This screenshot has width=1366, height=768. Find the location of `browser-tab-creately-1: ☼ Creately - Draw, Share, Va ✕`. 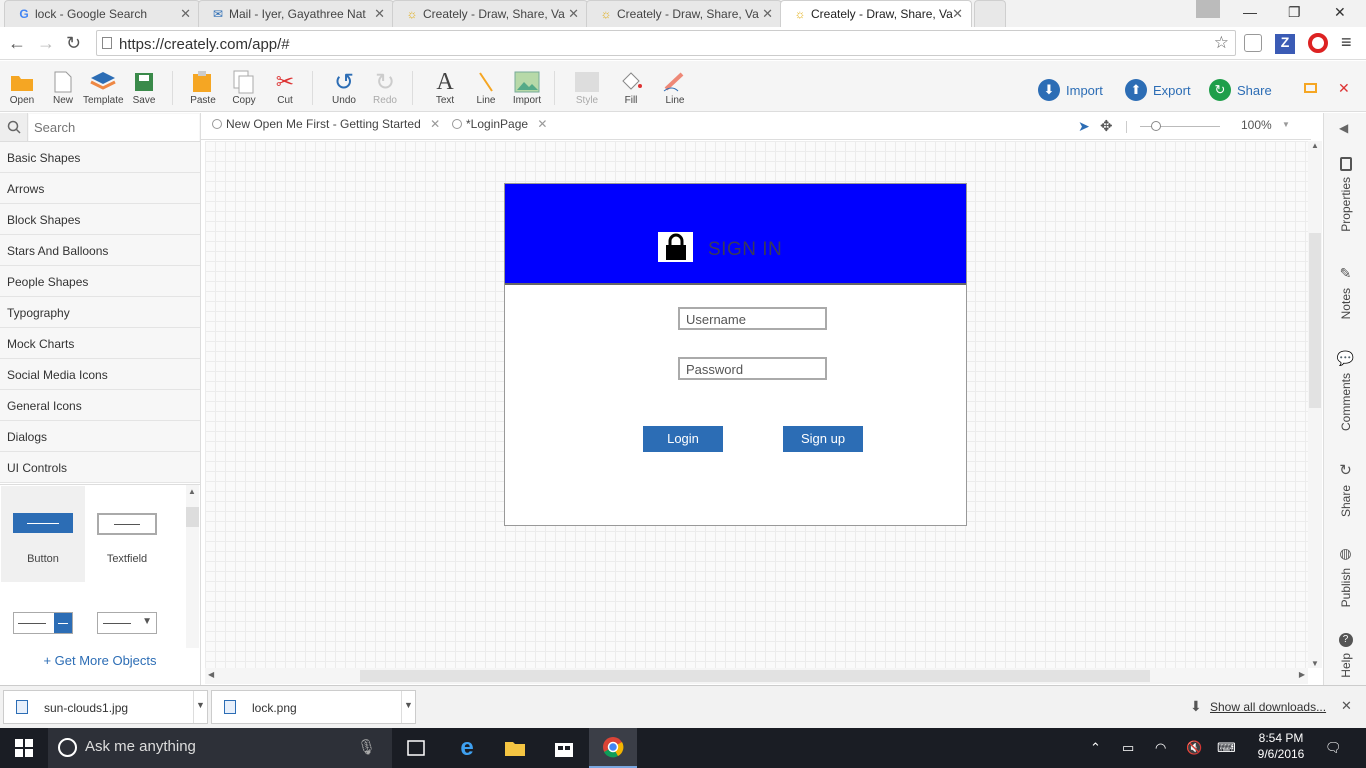

browser-tab-creately-1: ☼ Creately - Draw, Share, Va ✕ is located at coordinates (490, 13).